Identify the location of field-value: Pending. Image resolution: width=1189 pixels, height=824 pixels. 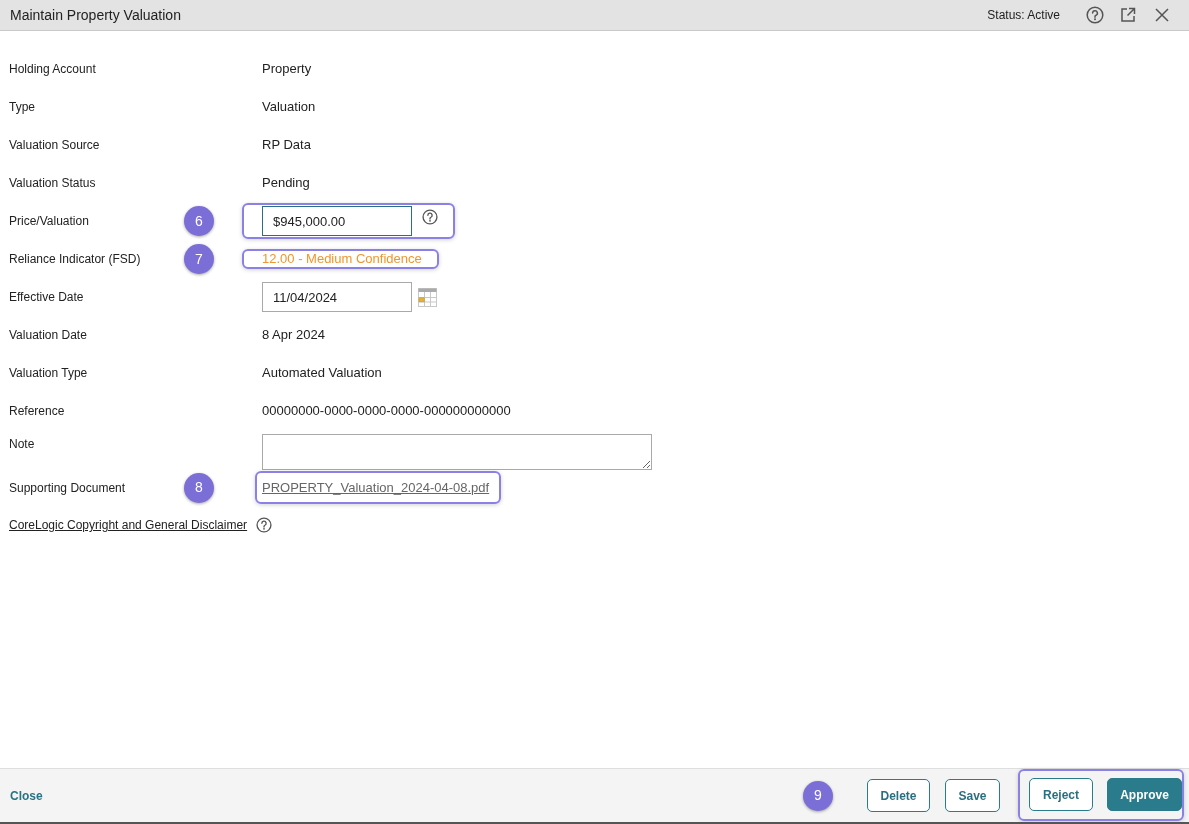
(286, 183).